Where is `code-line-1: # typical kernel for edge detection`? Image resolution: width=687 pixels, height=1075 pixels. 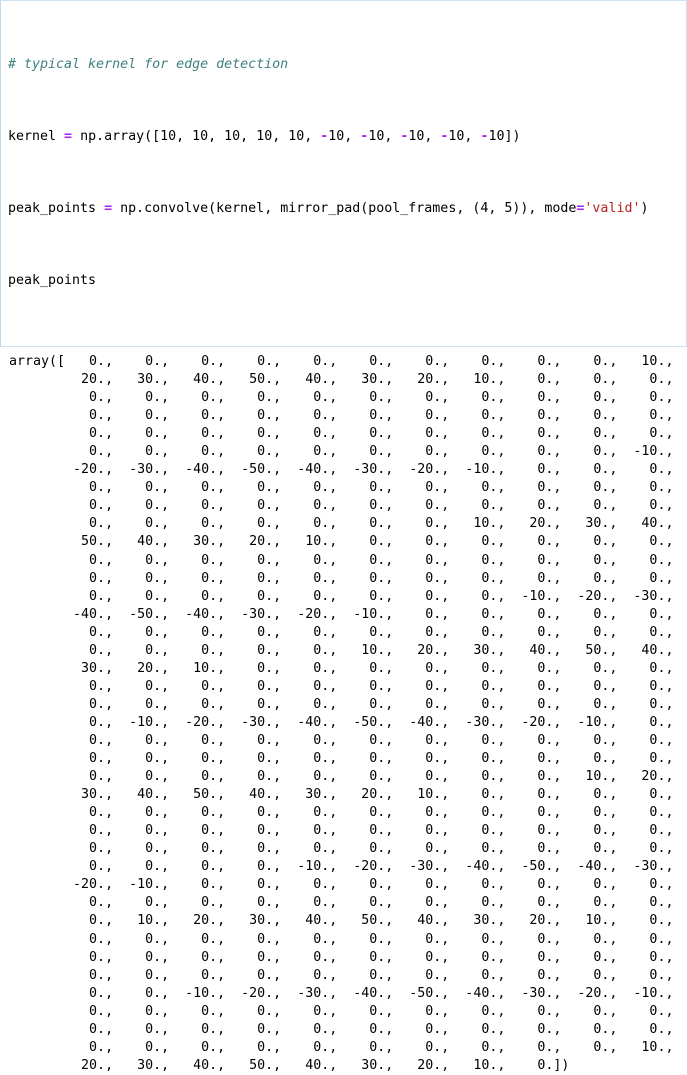
code-line-1: # typical kernel for edge detection is located at coordinates (347, 65).